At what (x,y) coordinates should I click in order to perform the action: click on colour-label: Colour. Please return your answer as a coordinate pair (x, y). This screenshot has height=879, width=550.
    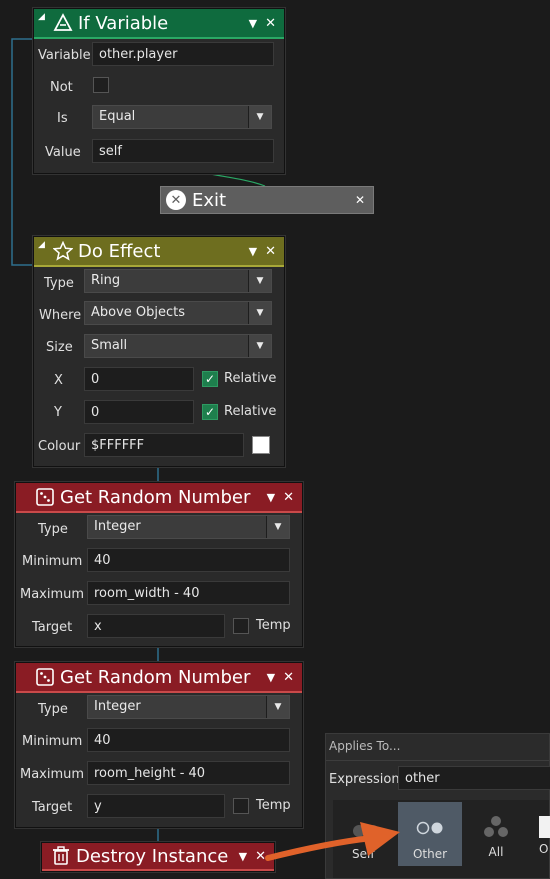
    Looking at the image, I should click on (59, 446).